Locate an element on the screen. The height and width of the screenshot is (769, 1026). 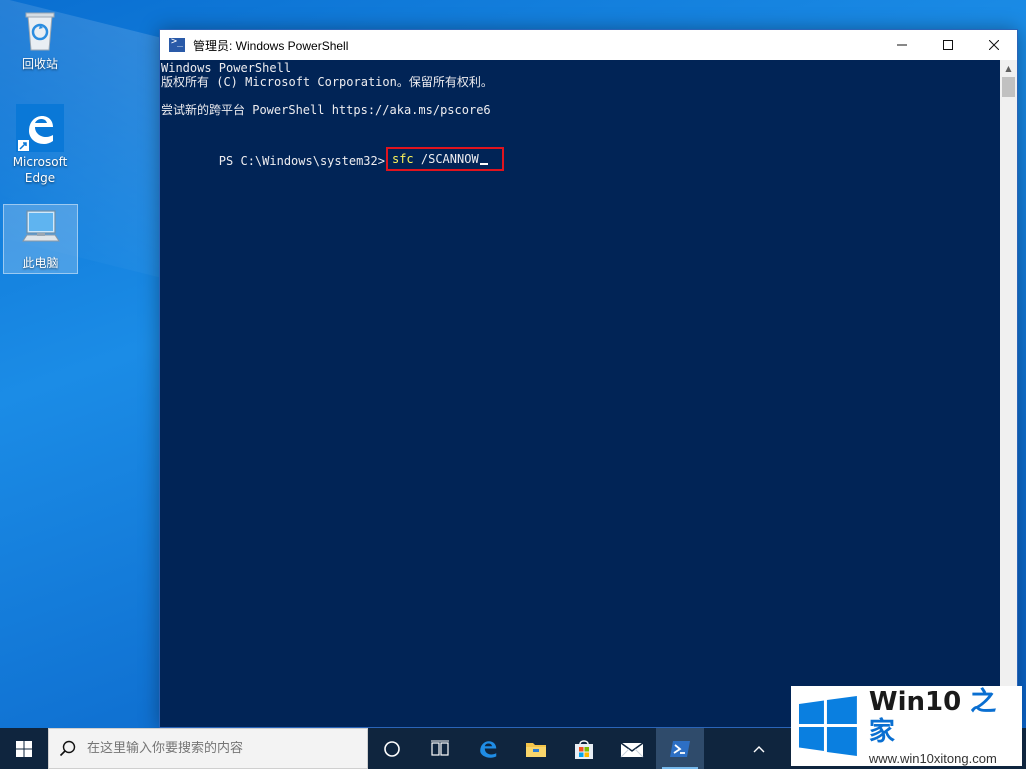
taskbar-search is located at coordinates (208, 748).